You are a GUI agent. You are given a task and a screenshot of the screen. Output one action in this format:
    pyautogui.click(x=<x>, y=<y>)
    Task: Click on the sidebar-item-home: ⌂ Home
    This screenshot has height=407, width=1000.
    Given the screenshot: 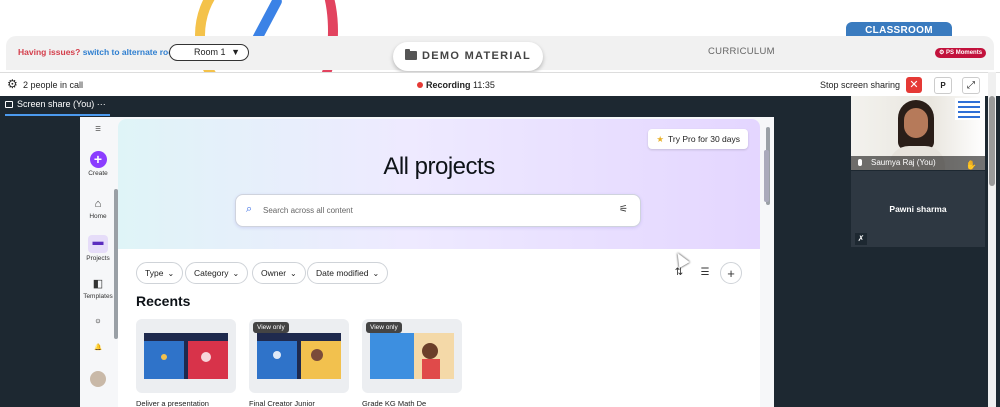 What is the action you would take?
    pyautogui.click(x=98, y=208)
    